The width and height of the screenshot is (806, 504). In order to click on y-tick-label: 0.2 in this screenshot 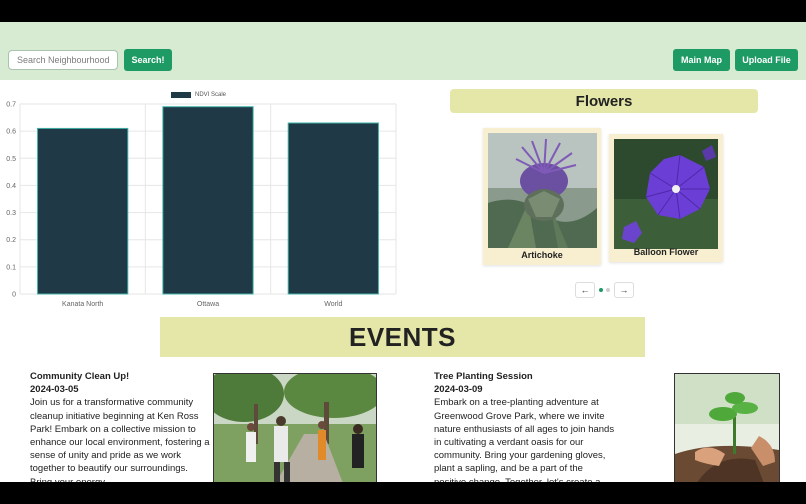, I will do `click(11, 240)`.